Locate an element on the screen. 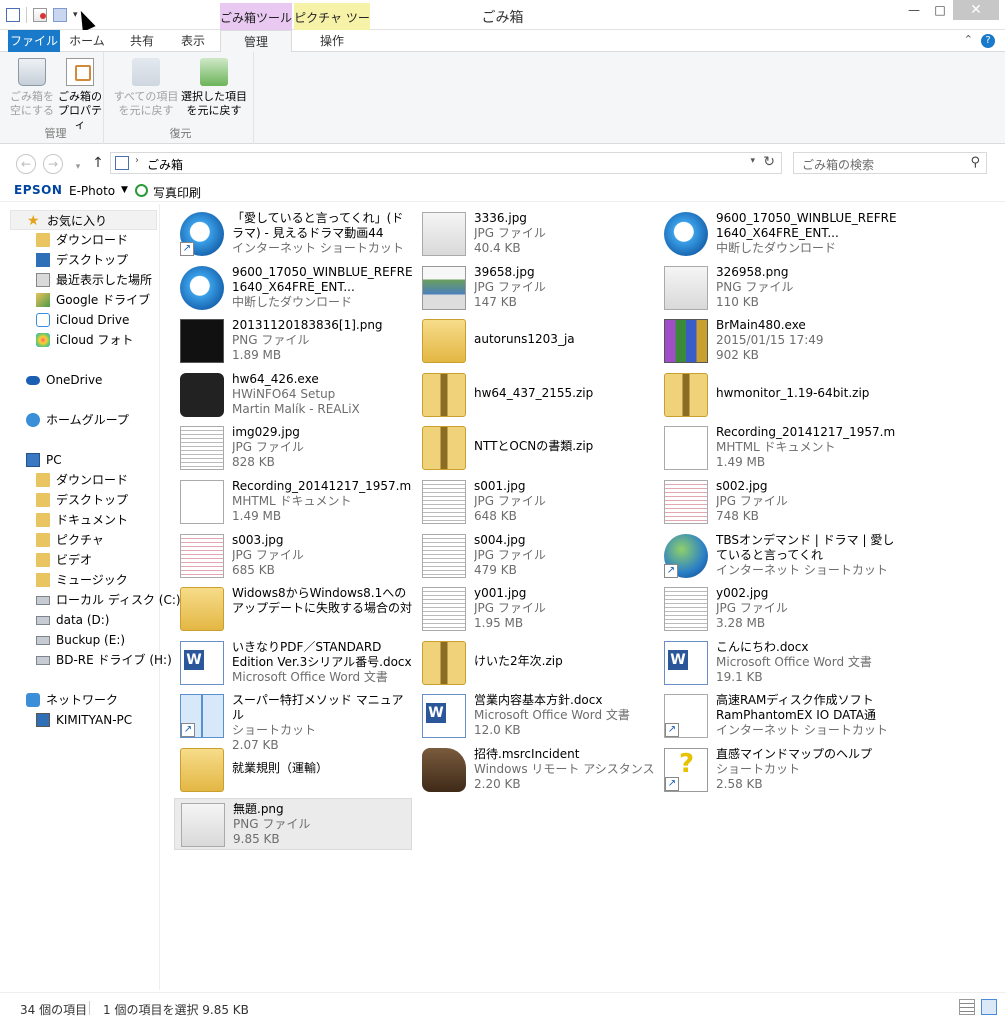 The image size is (1005, 1024). zip-folder-icon is located at coordinates (686, 395).